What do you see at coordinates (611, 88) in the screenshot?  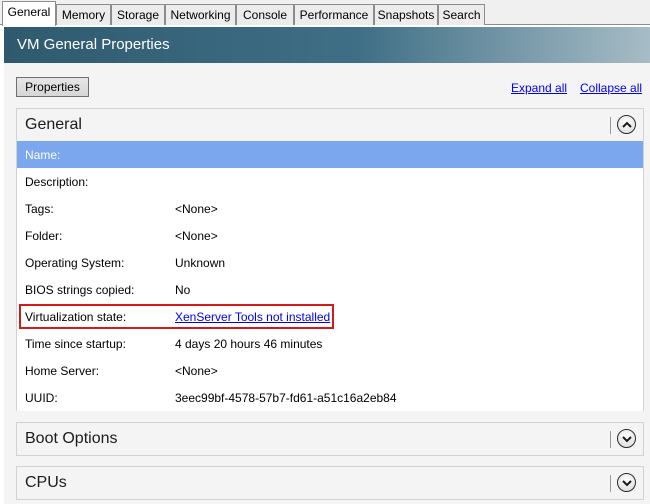 I see `collapse-all-link: Collapse all` at bounding box center [611, 88].